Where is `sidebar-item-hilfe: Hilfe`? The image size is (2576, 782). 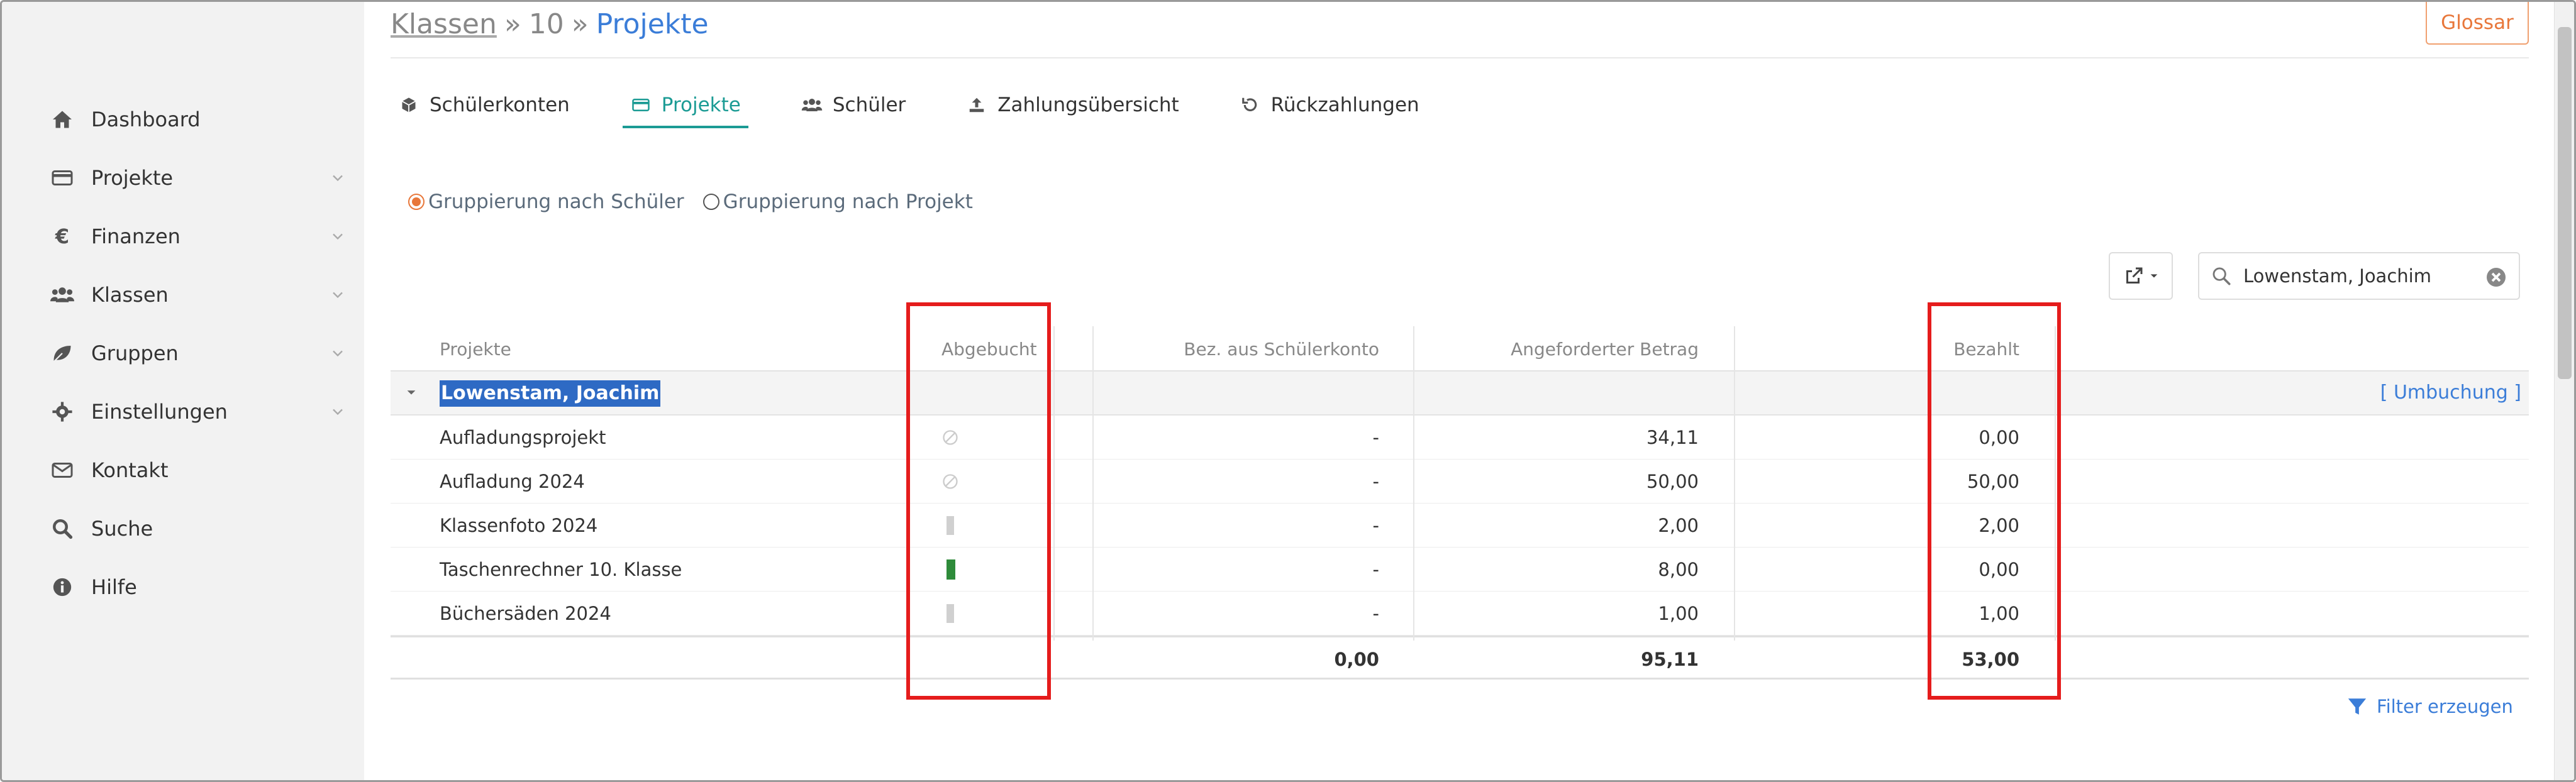
sidebar-item-hilfe: Hilfe is located at coordinates (183, 587).